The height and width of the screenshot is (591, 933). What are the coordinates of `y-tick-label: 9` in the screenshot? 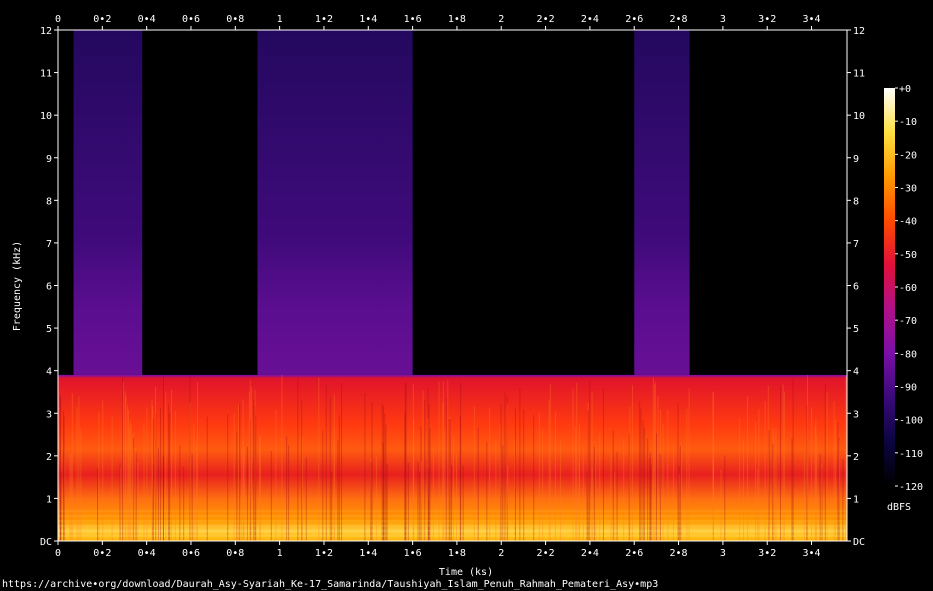 It's located at (49, 159).